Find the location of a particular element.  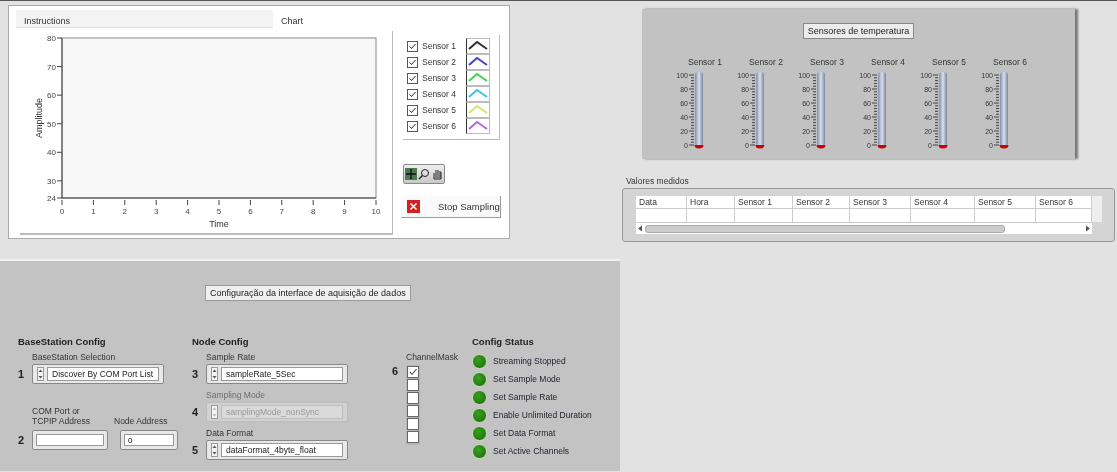

tick-label: 0 is located at coordinates (62, 211).